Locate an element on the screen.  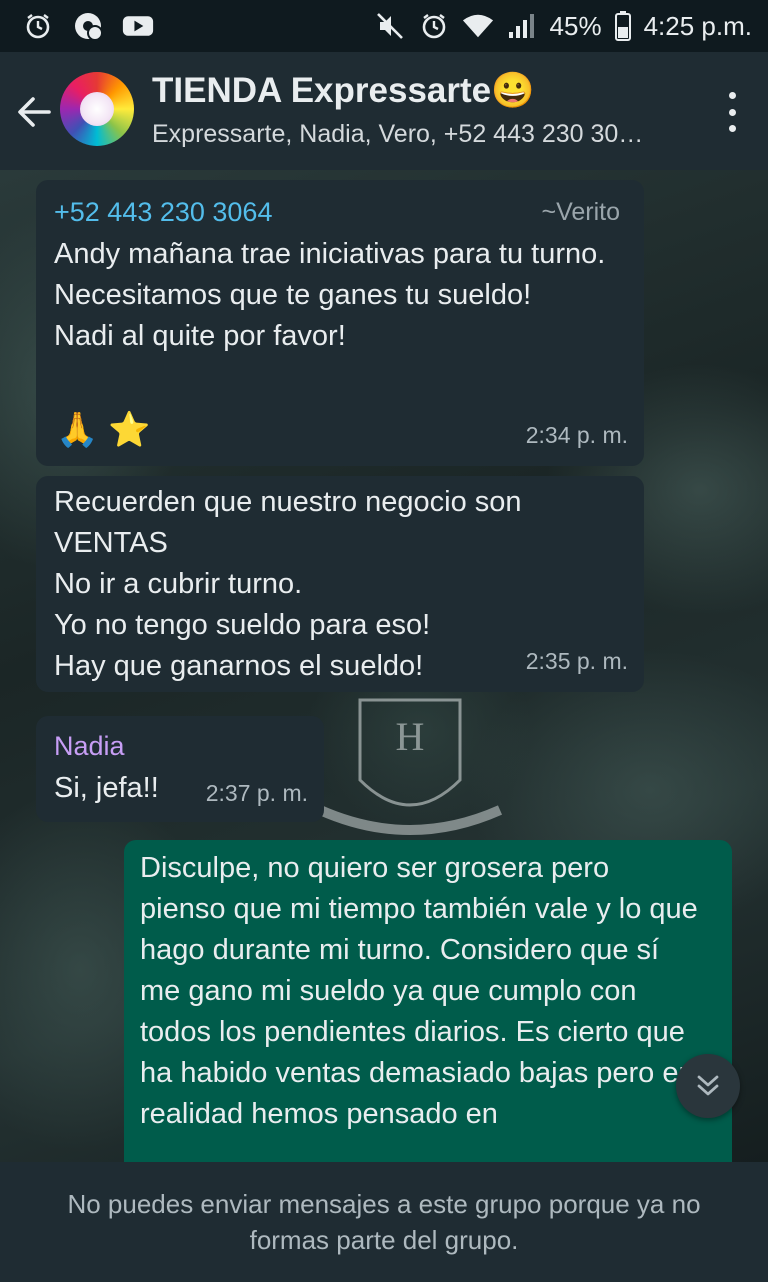
status-left-icons is located at coordinates (88, 26).